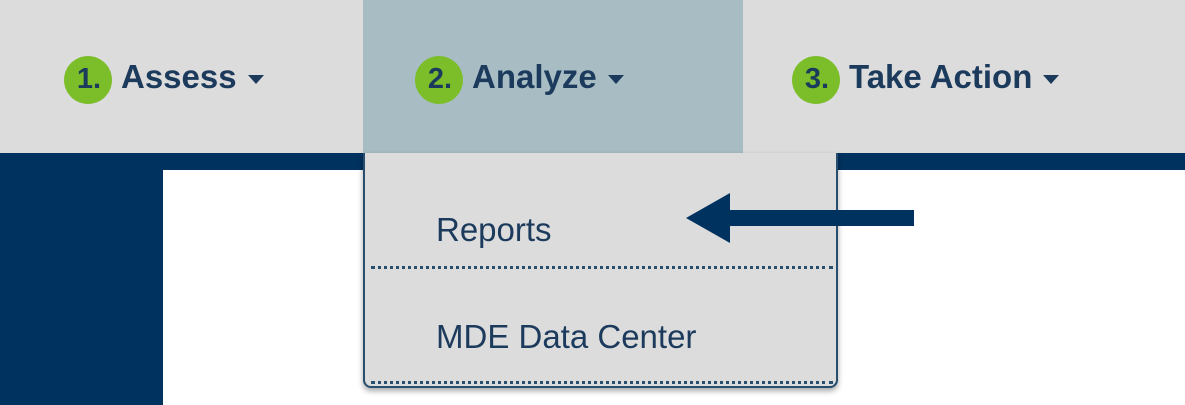  What do you see at coordinates (816, 79) in the screenshot?
I see `step-badge: 3.` at bounding box center [816, 79].